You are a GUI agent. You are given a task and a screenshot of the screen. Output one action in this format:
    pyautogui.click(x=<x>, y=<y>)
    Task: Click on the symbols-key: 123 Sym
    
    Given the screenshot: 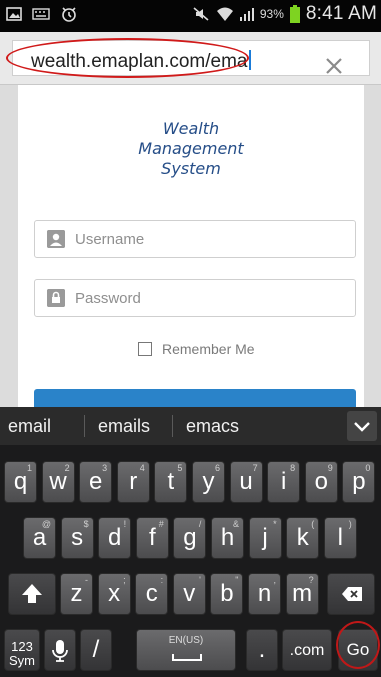 What is the action you would take?
    pyautogui.click(x=22, y=650)
    